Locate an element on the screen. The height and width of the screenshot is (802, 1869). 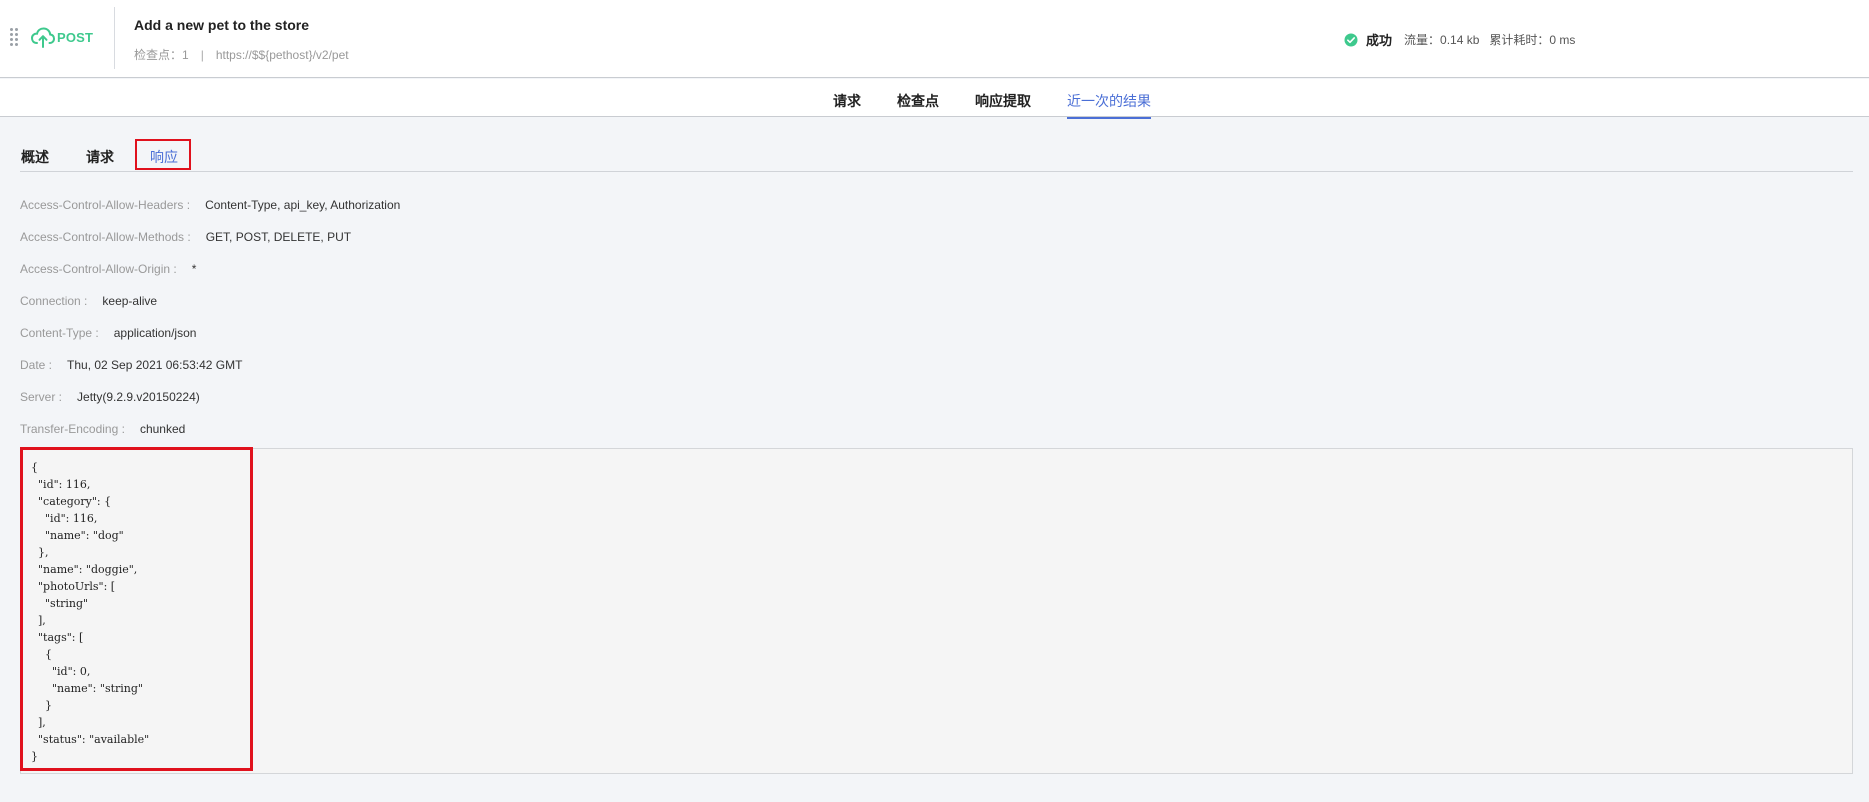
method-label: POST is located at coordinates (75, 37).